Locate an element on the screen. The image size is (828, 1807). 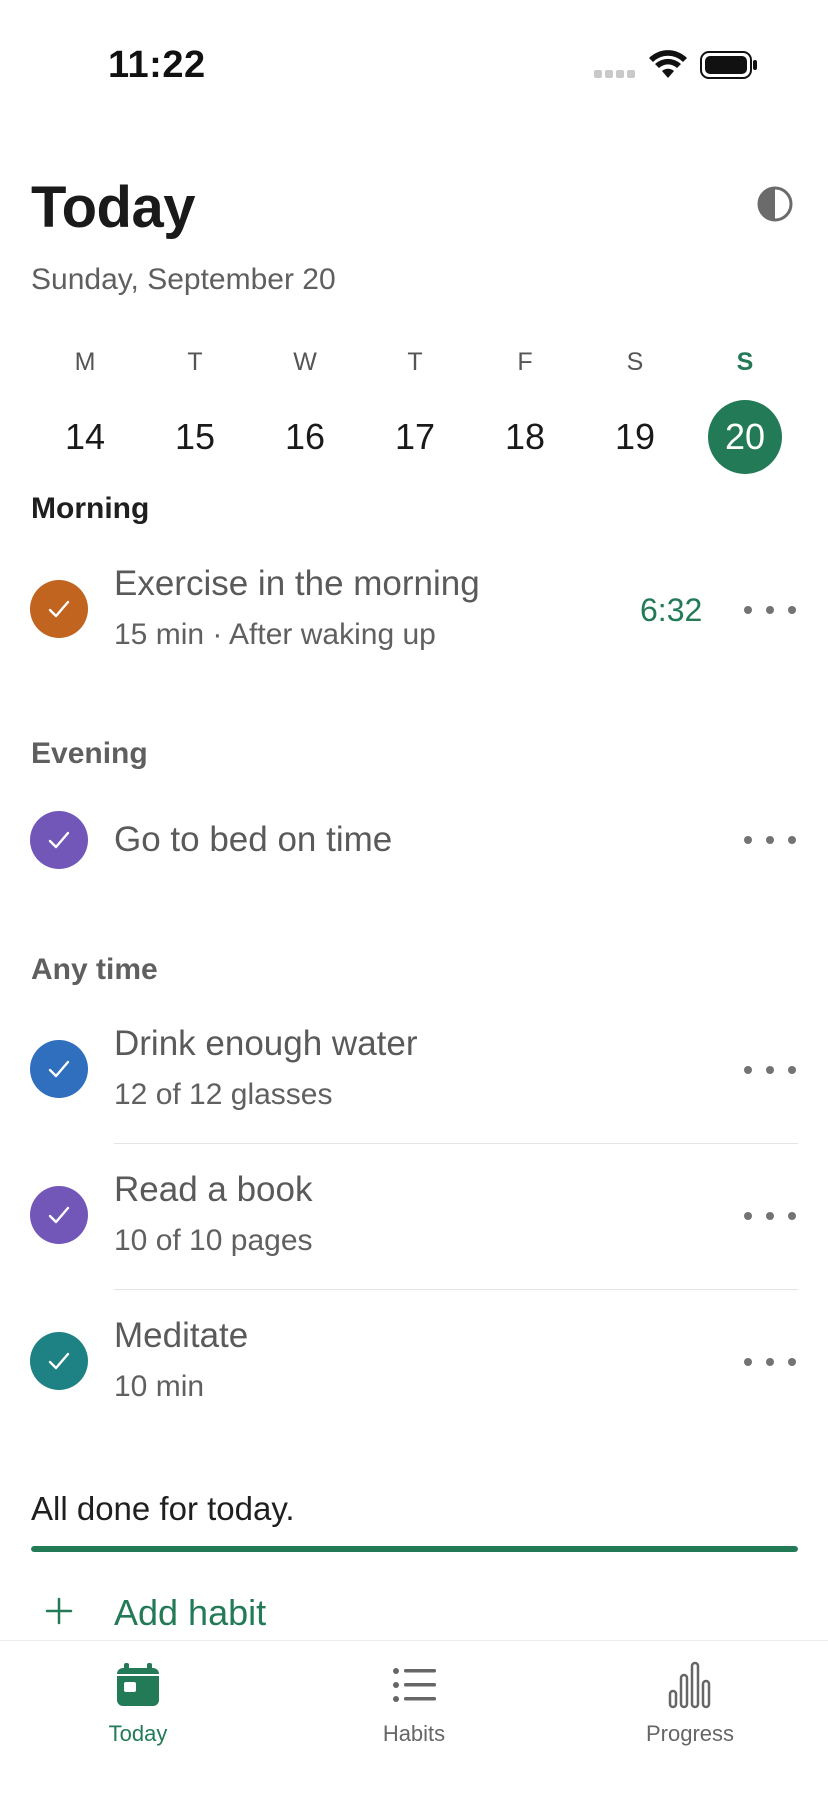
day-letter: F is located at coordinates (525, 362).